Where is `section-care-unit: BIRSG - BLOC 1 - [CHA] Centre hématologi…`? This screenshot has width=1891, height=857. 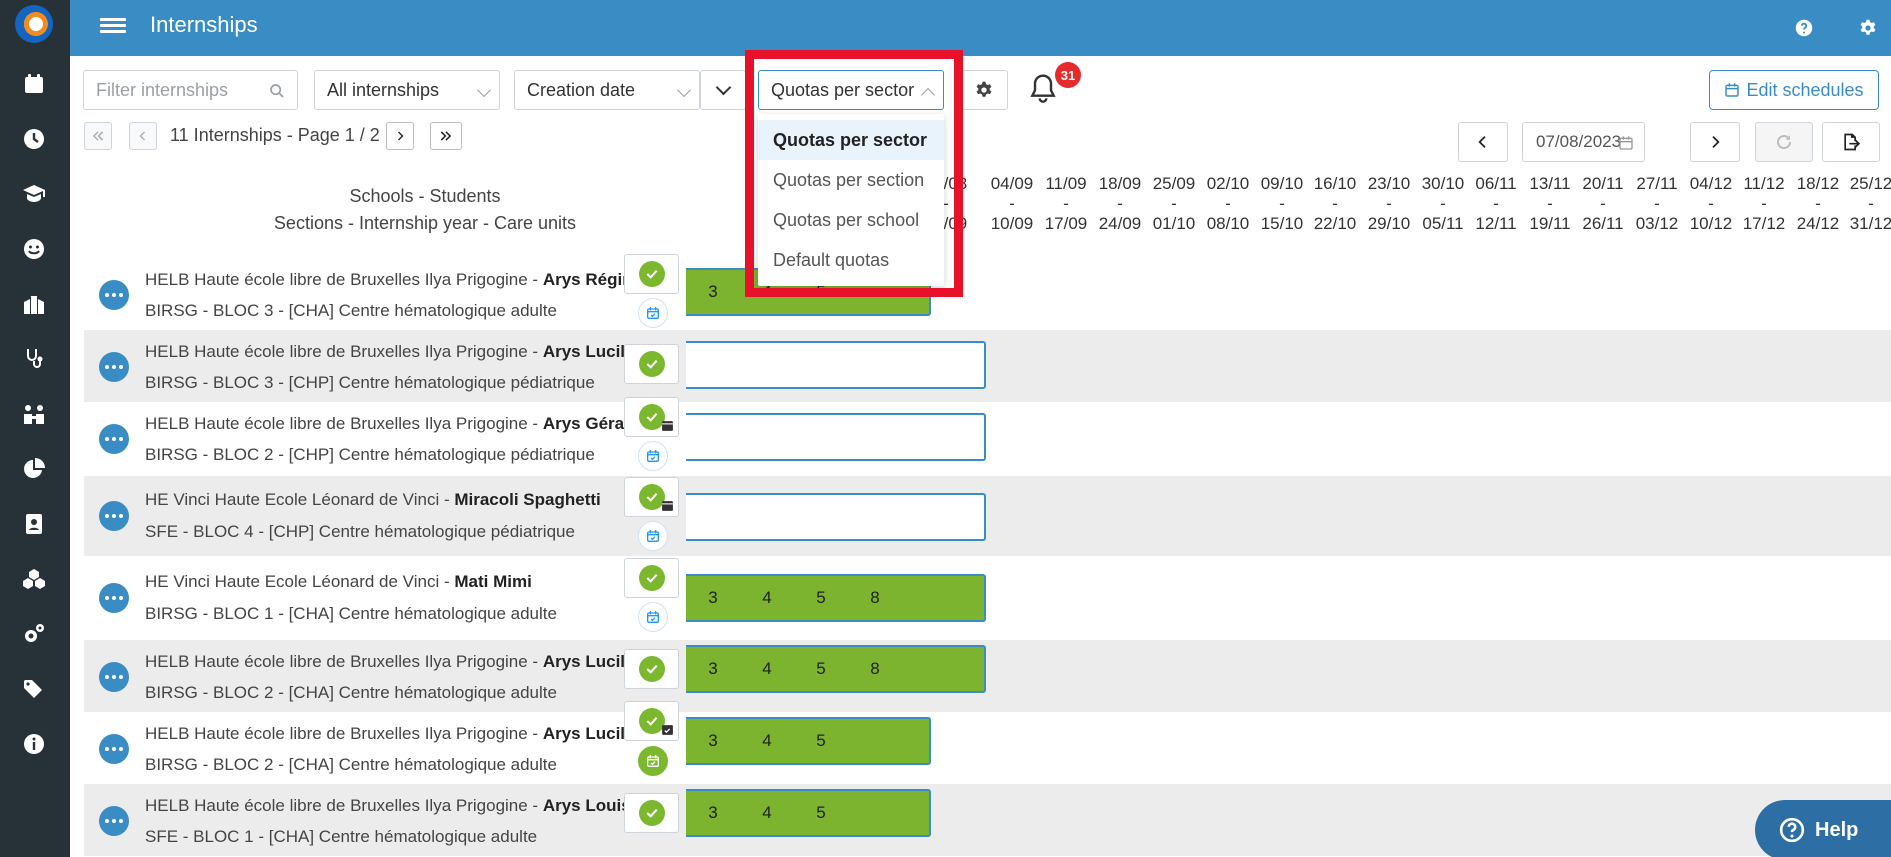
section-care-unit: BIRSG - BLOC 1 - [CHA] Centre hématologi… is located at coordinates (351, 613).